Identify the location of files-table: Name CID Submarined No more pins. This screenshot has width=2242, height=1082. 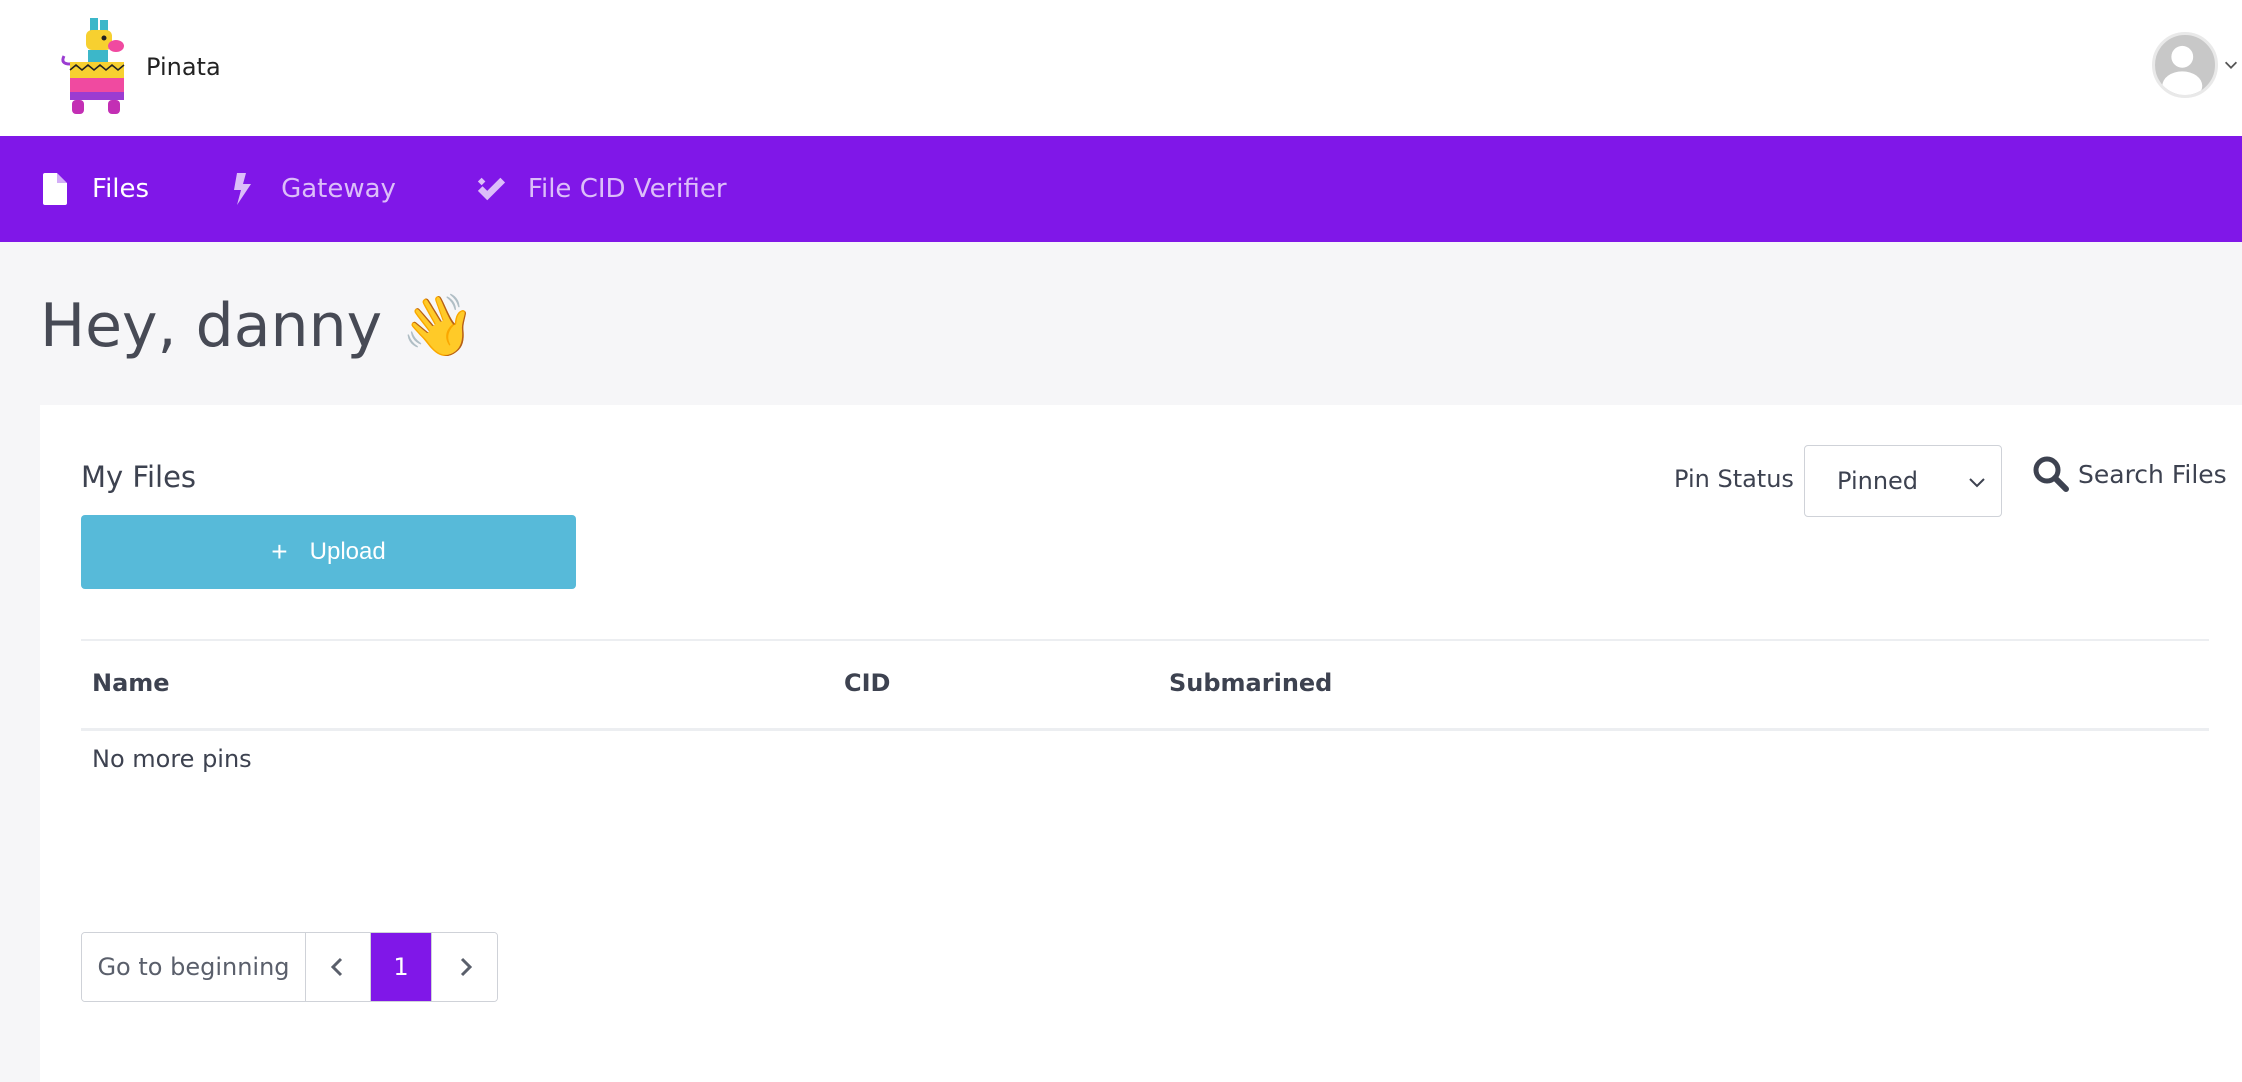
(1145, 715).